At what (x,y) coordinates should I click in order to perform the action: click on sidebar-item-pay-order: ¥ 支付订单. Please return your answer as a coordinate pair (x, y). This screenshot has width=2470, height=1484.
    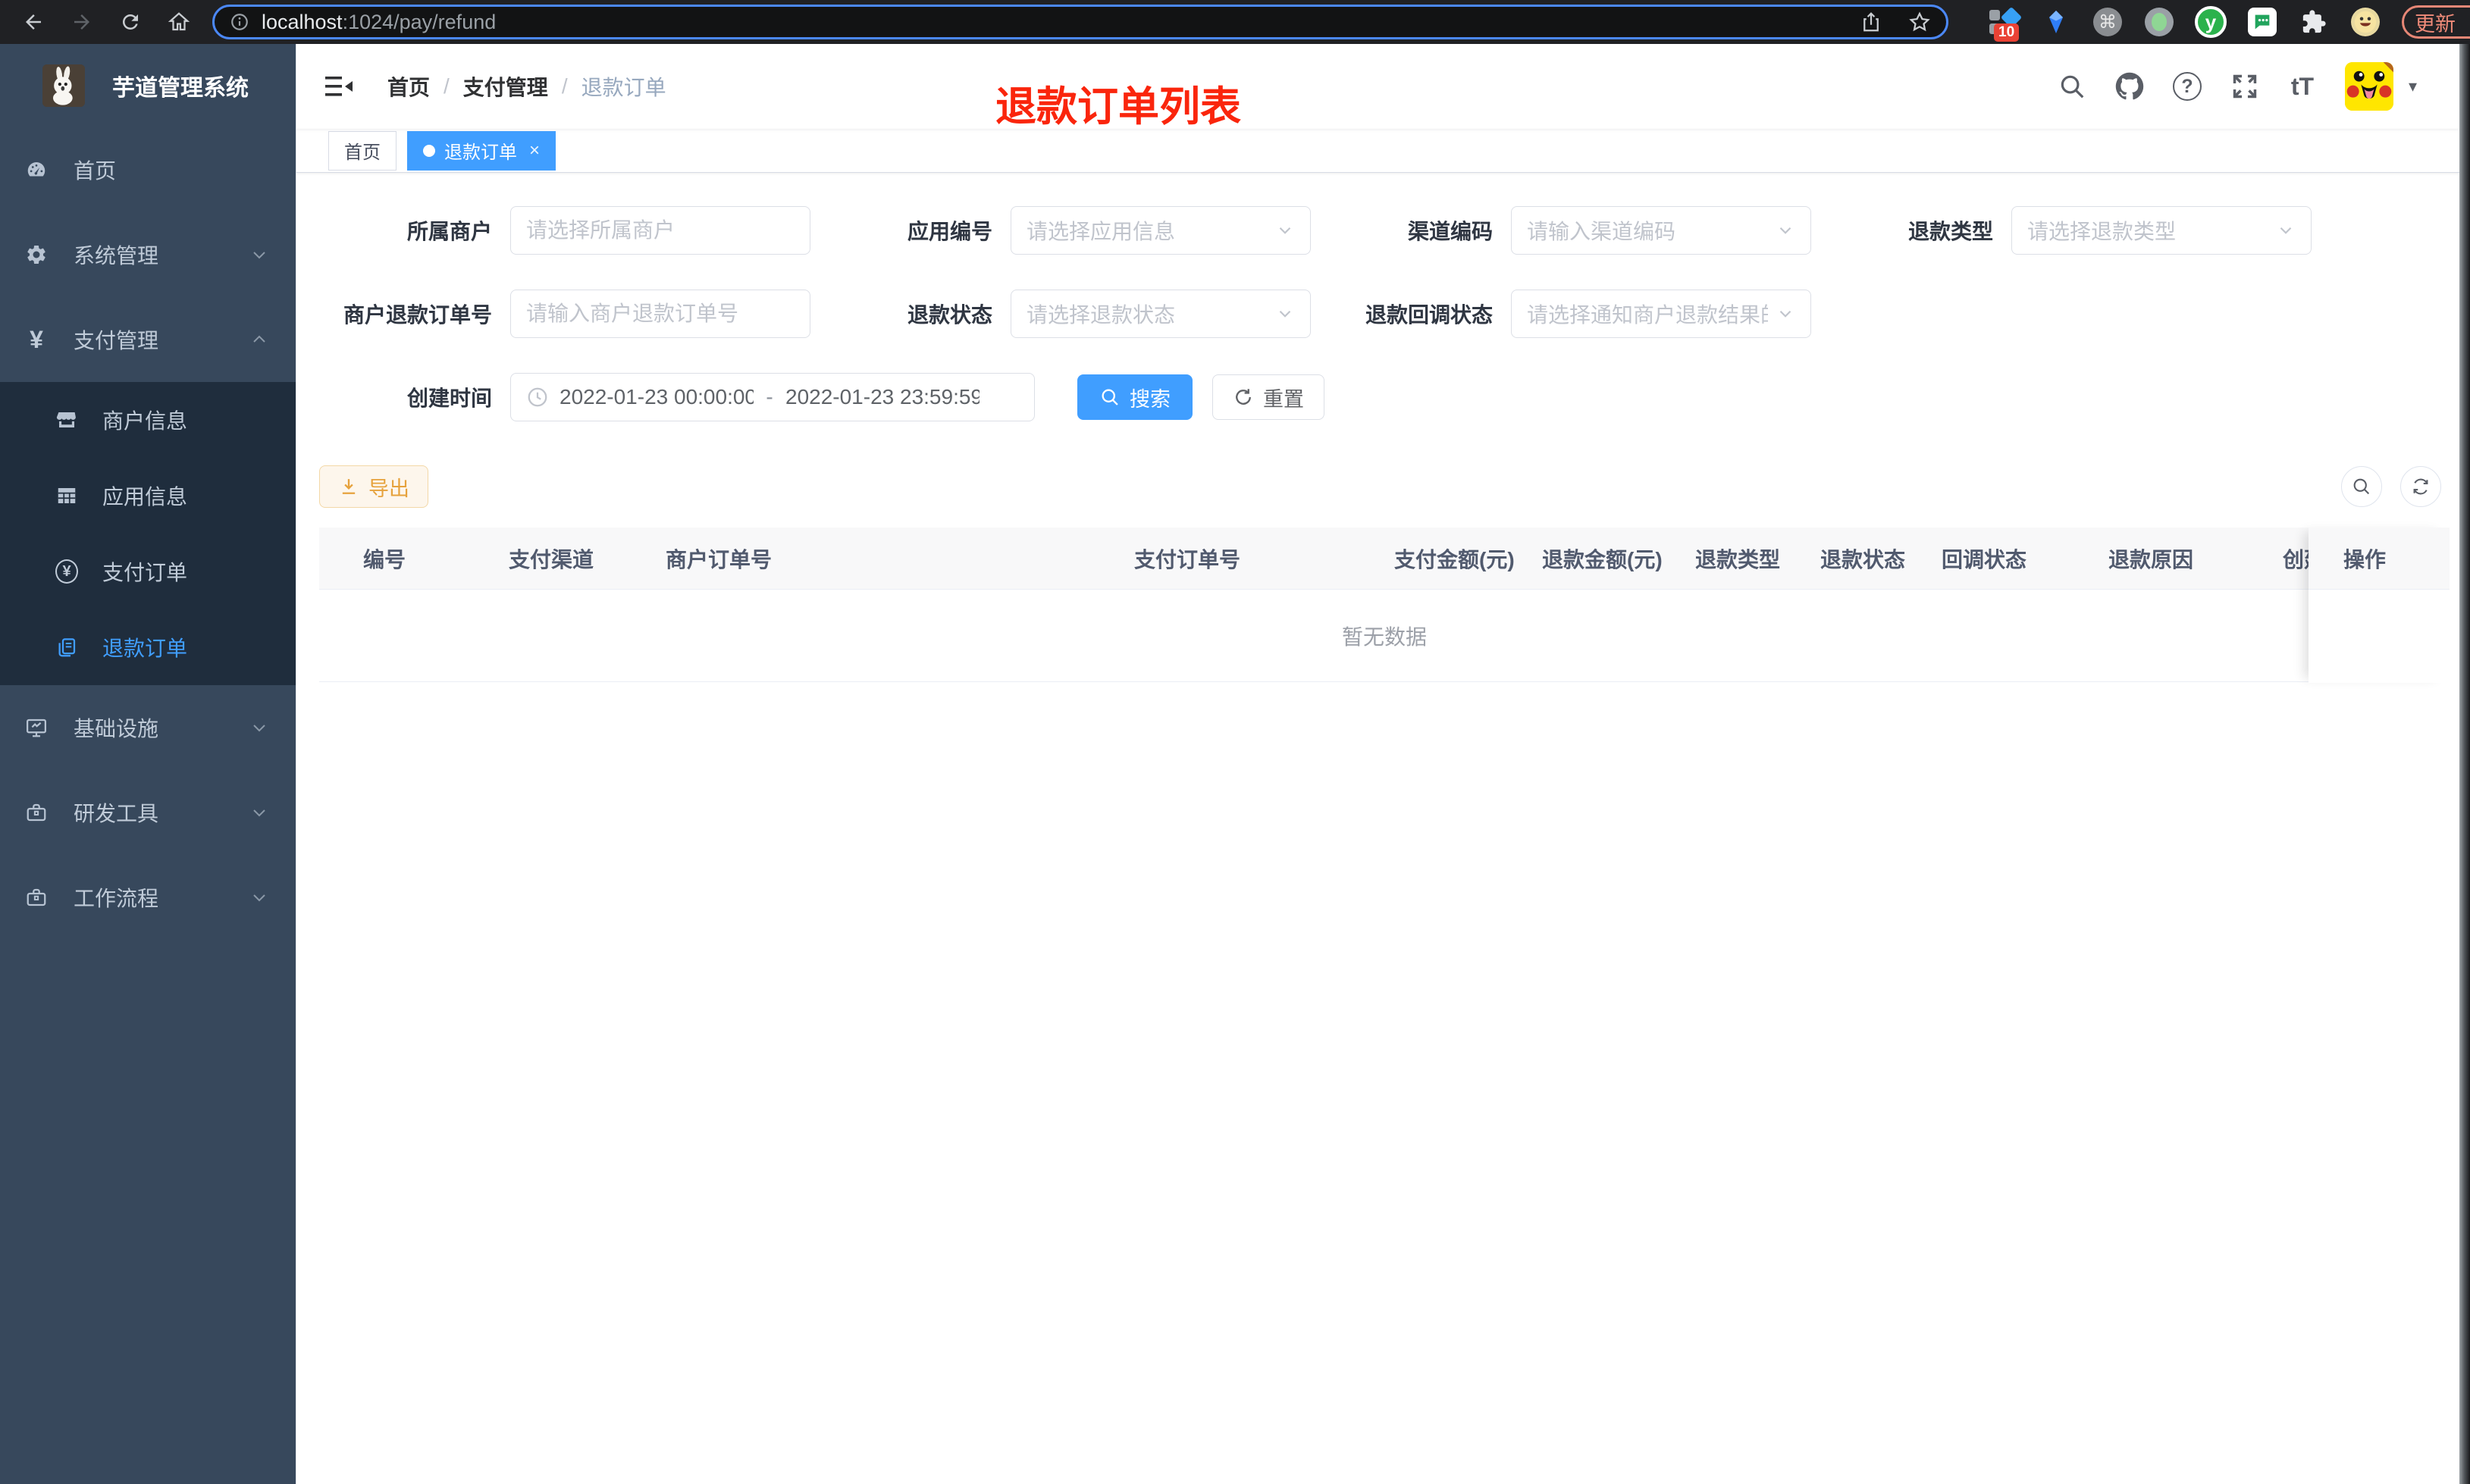
    Looking at the image, I should click on (148, 571).